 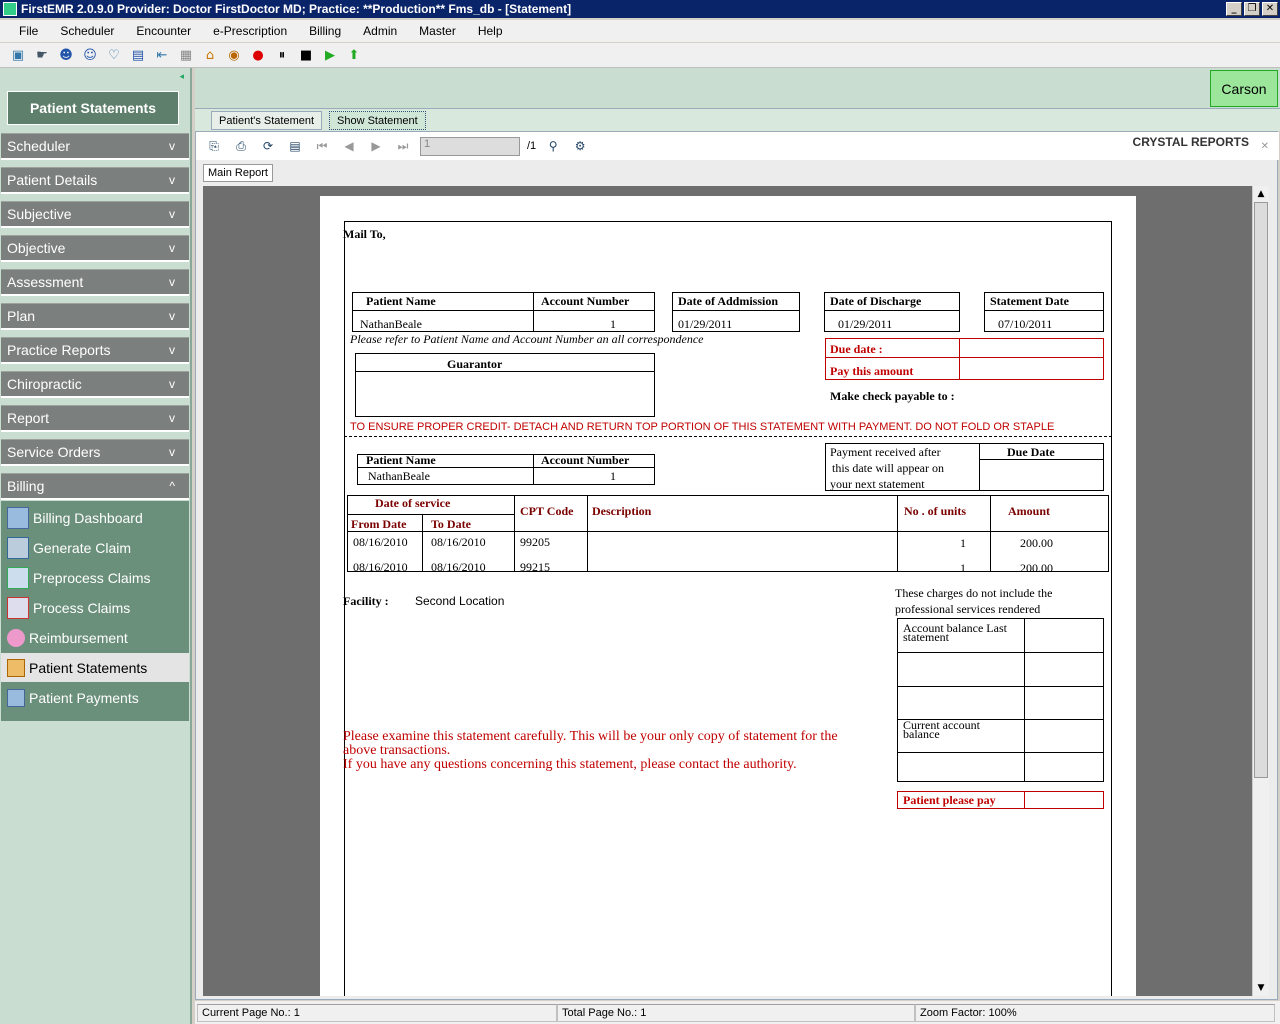 What do you see at coordinates (114, 55) in the screenshot?
I see `stethoscope-icon: ♡` at bounding box center [114, 55].